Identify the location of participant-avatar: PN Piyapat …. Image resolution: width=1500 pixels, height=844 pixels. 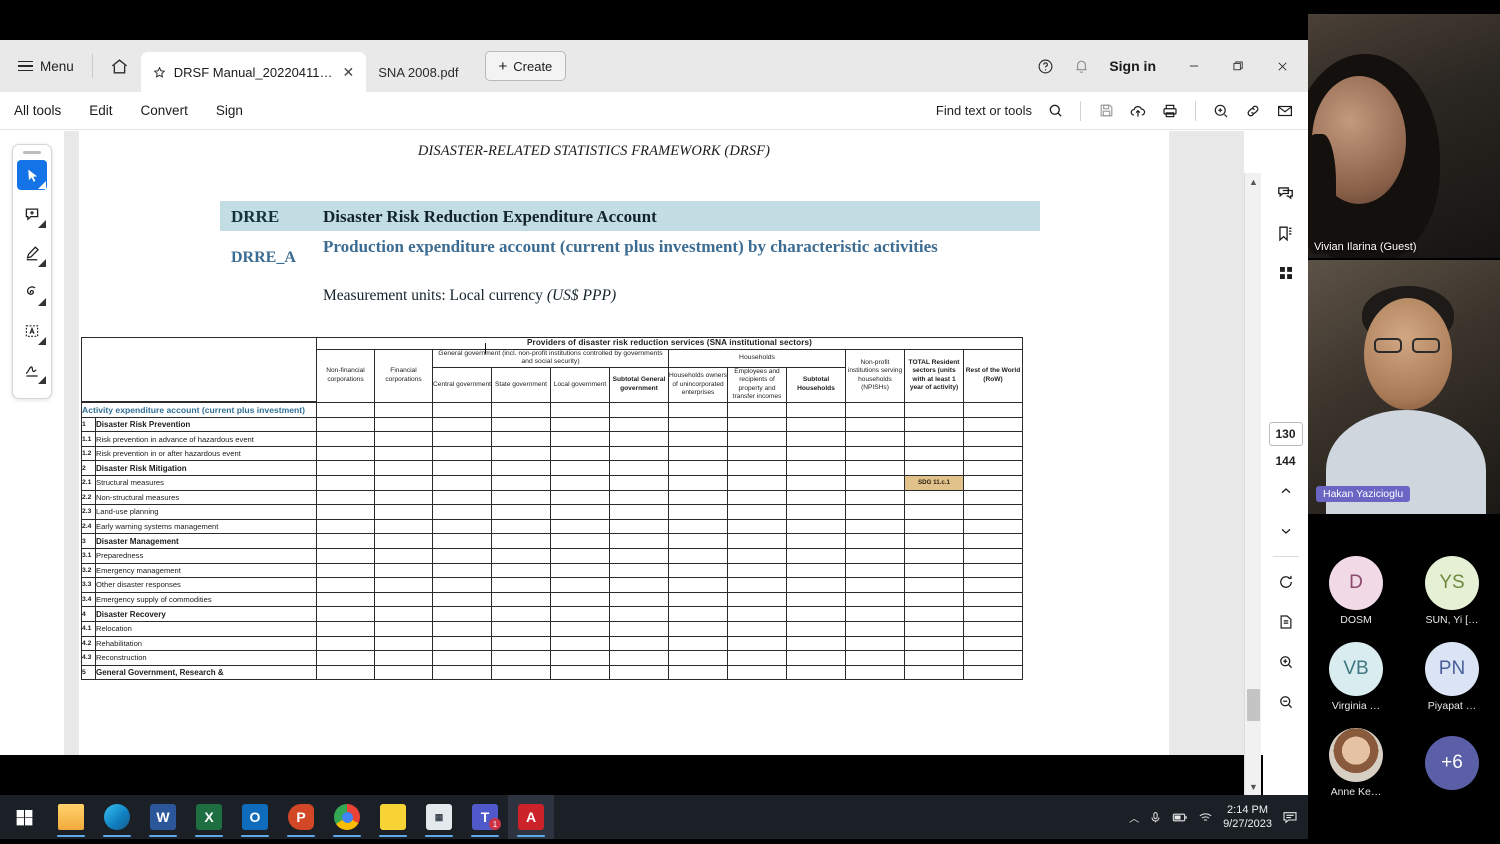
(1452, 677).